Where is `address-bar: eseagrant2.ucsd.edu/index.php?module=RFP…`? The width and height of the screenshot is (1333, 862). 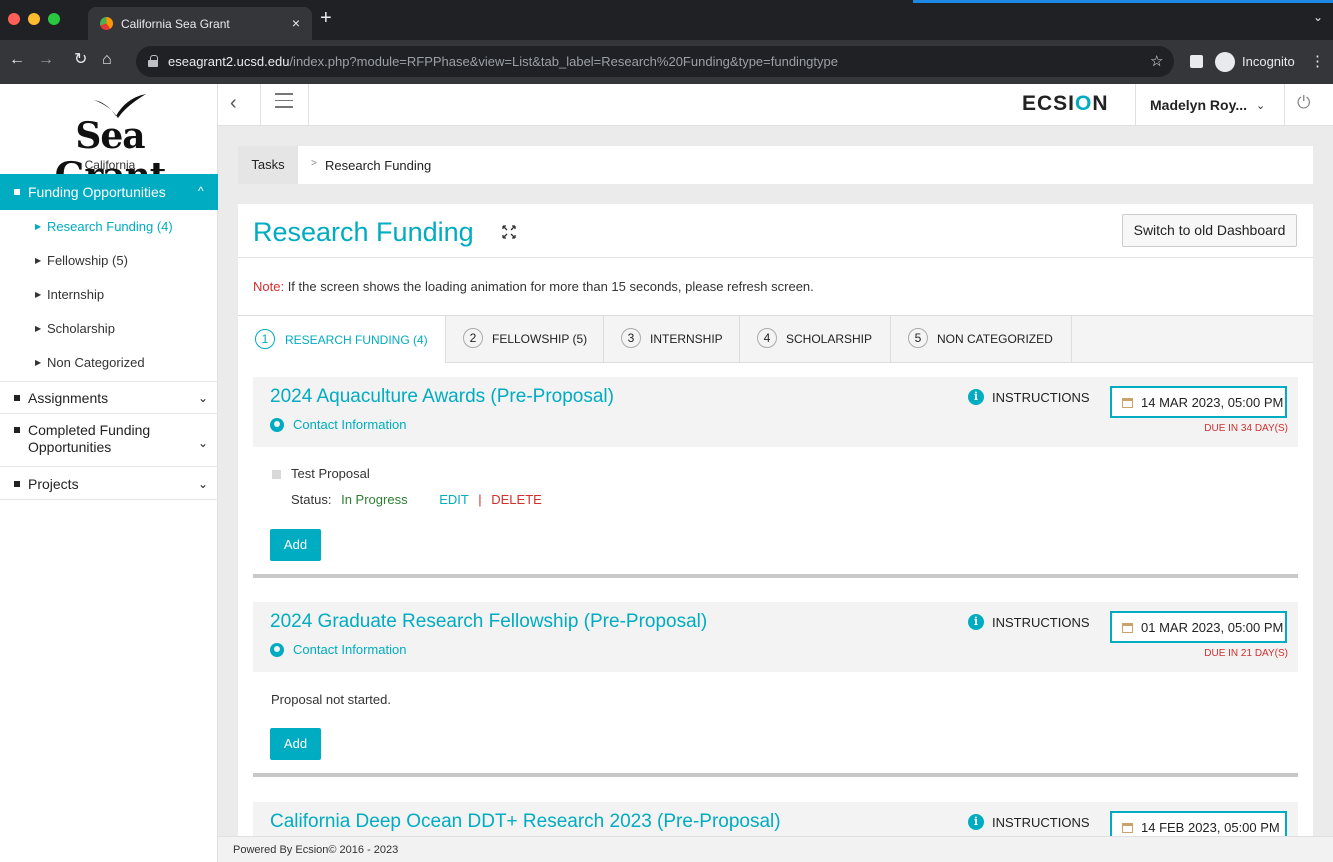
address-bar: eseagrant2.ucsd.edu/index.php?module=RFP… is located at coordinates (655, 61).